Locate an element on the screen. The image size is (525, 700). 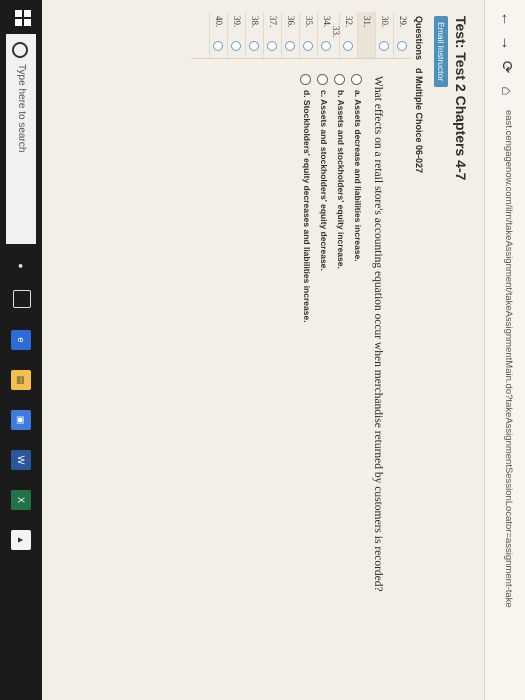
windows-taskbar: Type here to search ● e ▤ ▣ W X ▲ is located at coordinates (21, 350).